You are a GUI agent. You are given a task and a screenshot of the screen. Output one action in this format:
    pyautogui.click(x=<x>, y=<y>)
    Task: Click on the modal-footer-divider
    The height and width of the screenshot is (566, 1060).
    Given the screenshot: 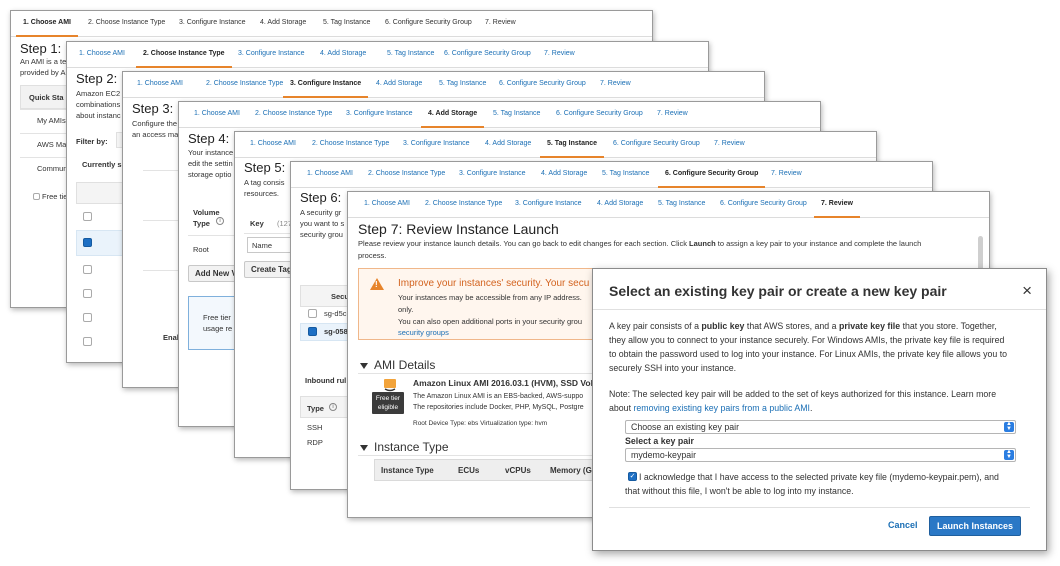 What is the action you would take?
    pyautogui.click(x=819, y=507)
    